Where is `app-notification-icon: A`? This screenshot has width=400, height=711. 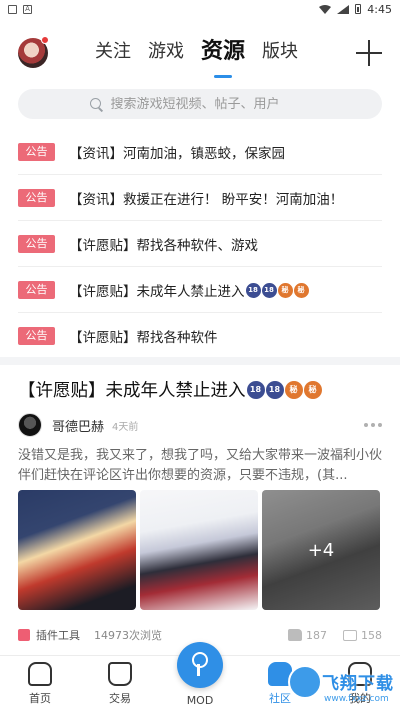
app-notification-icon: A is located at coordinates (27, 9).